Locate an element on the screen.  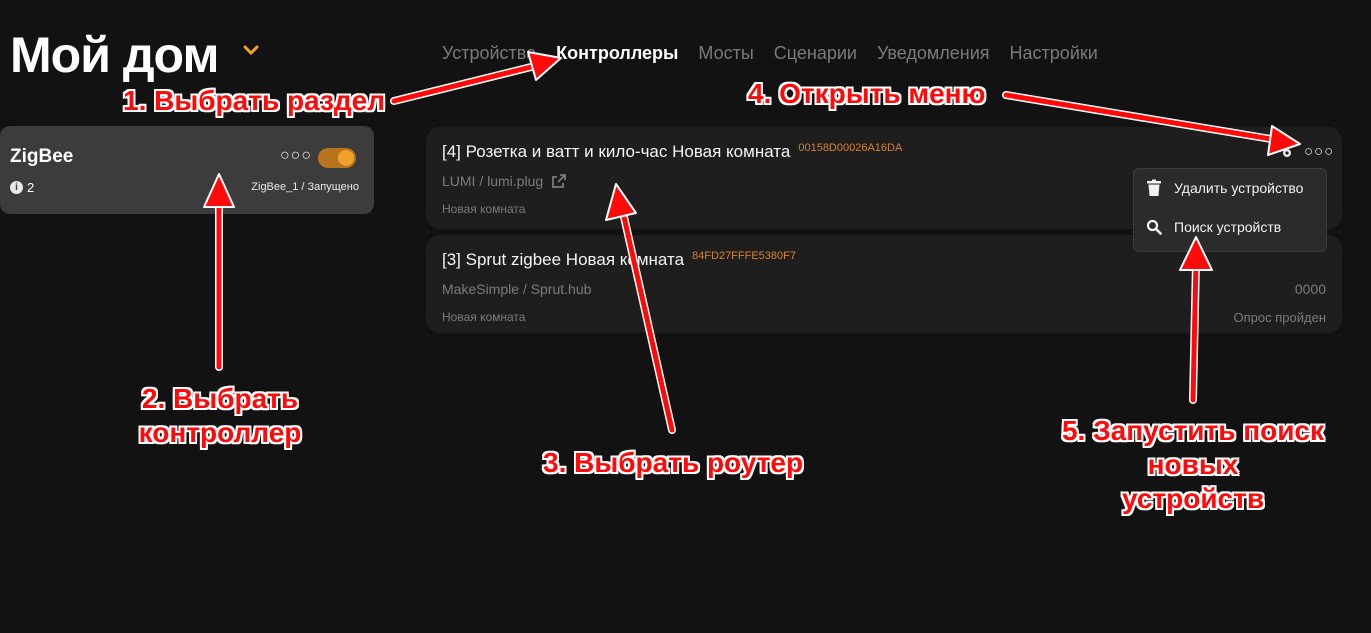
tab-controllers: Контроллеры is located at coordinates (617, 53).